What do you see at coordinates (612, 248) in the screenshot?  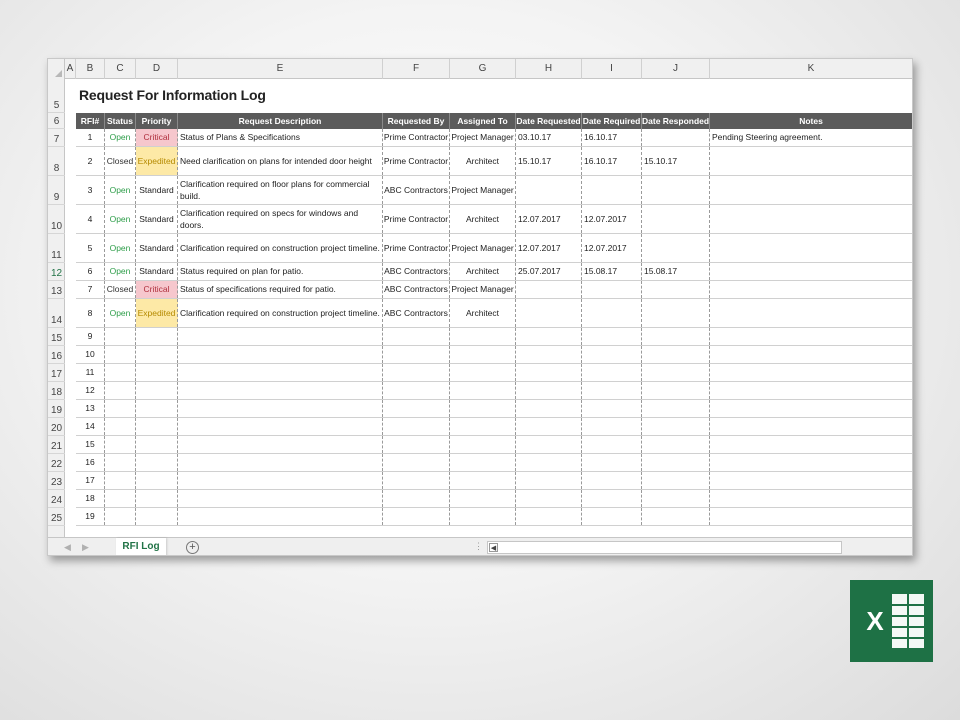 I see `cell-due: 12.07.2017` at bounding box center [612, 248].